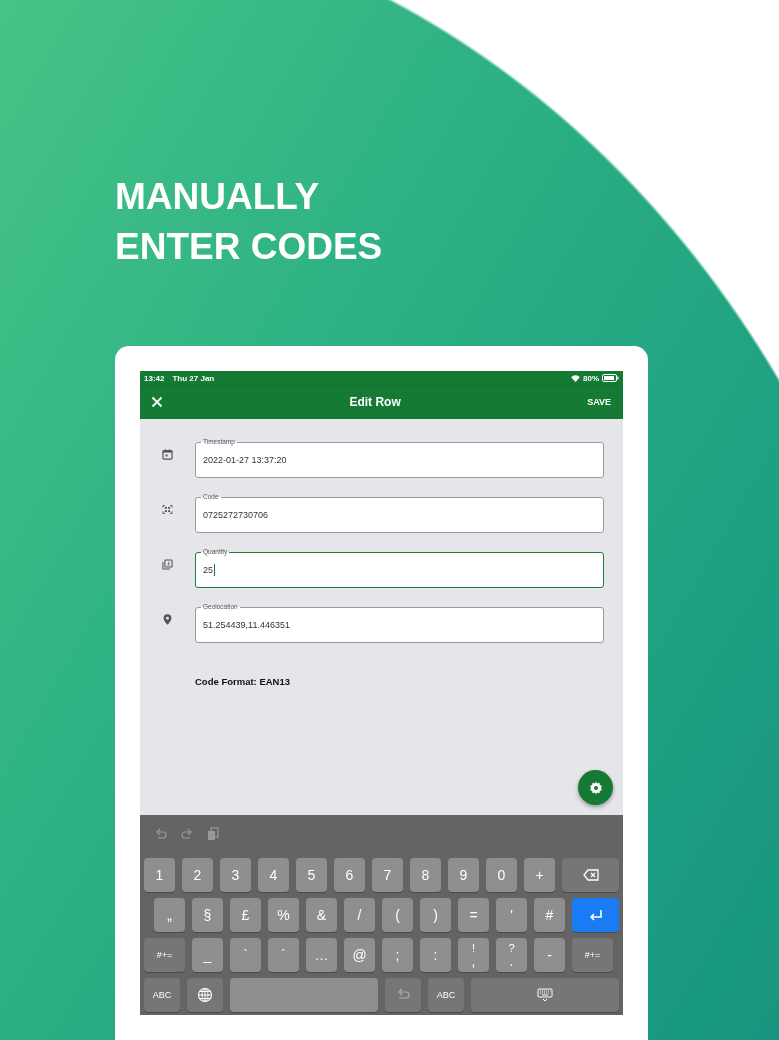 The image size is (779, 1040). What do you see at coordinates (157, 402) in the screenshot?
I see `close-icon` at bounding box center [157, 402].